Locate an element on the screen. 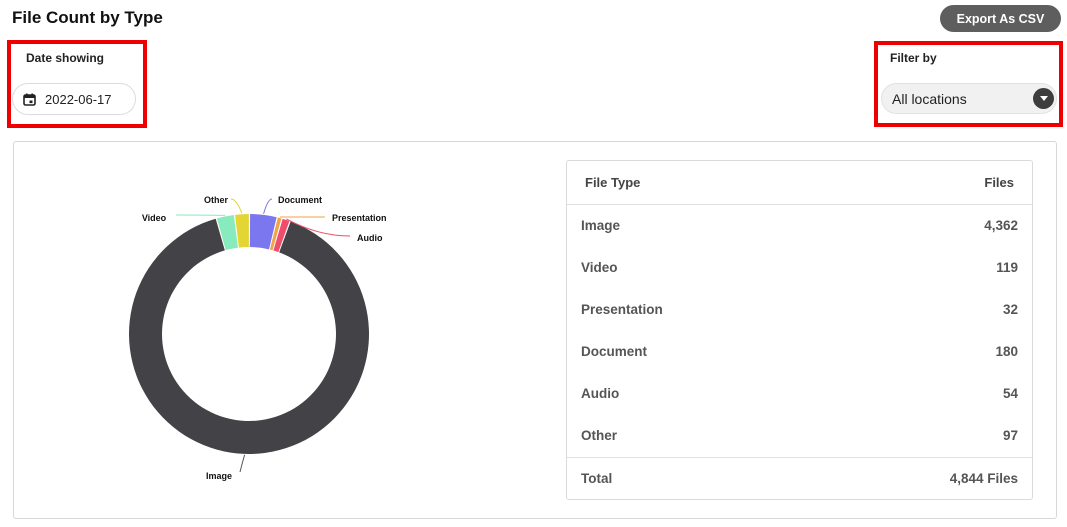  row-count: 32 is located at coordinates (1010, 309).